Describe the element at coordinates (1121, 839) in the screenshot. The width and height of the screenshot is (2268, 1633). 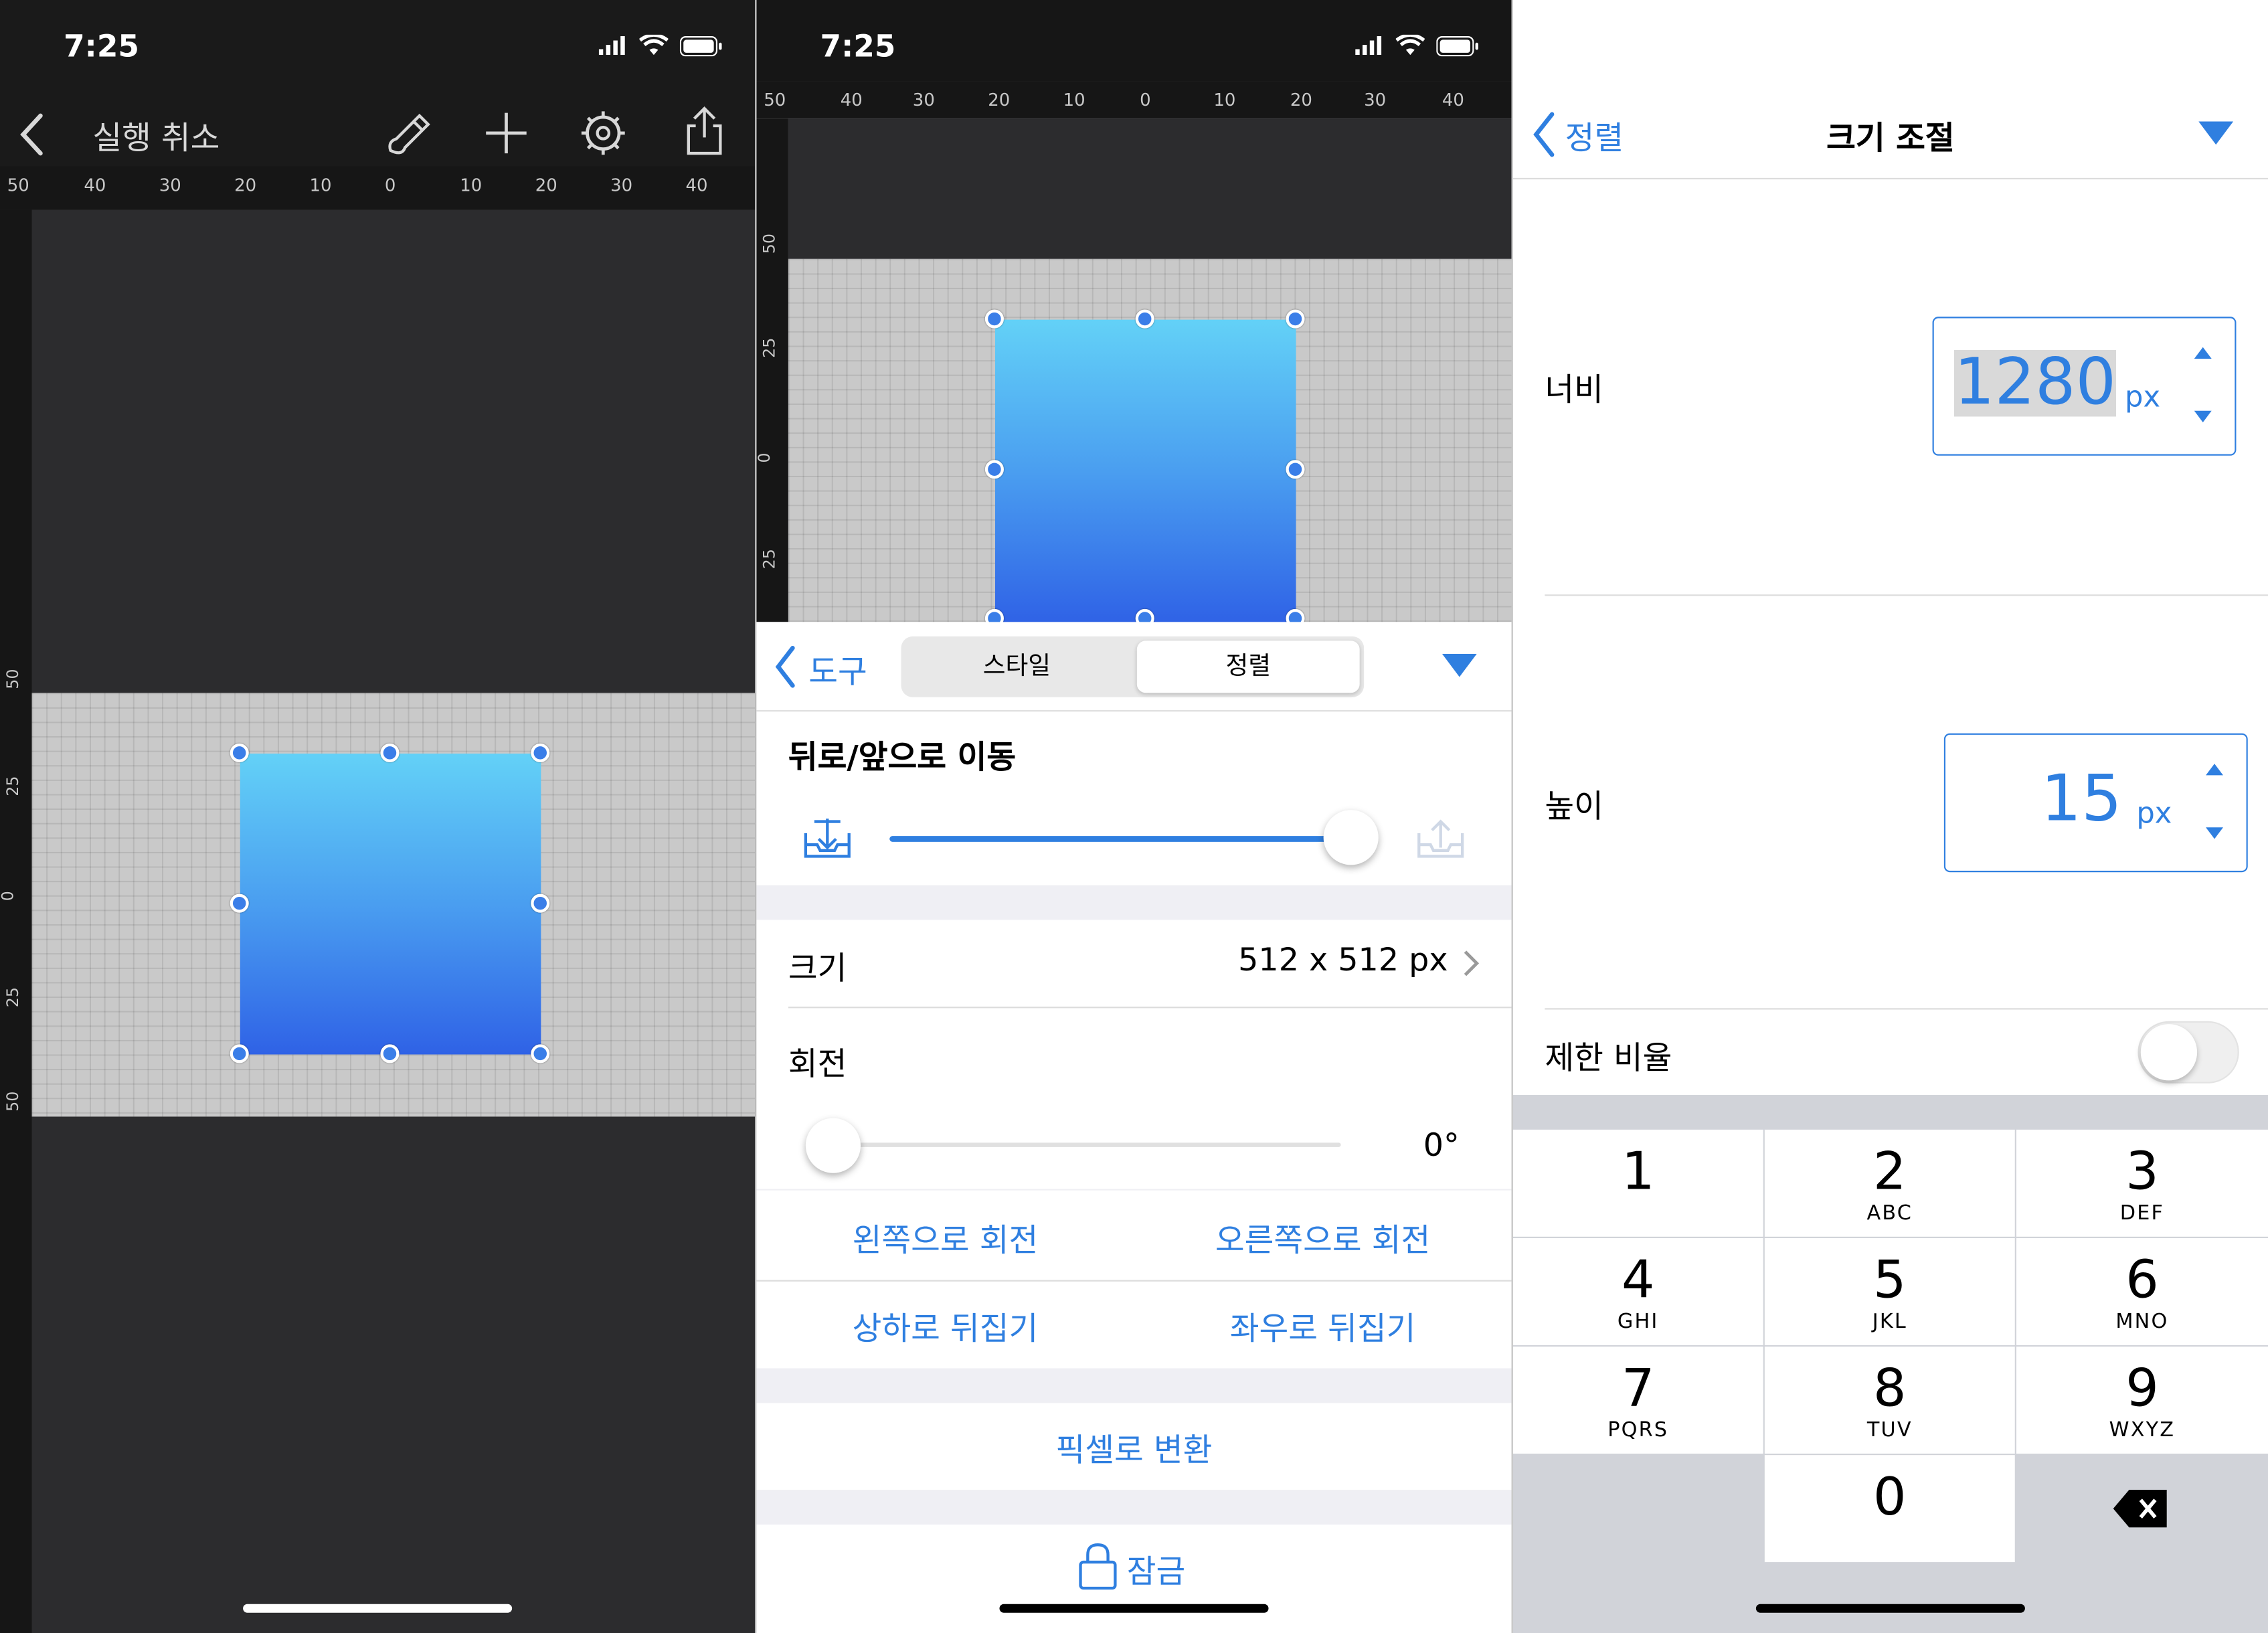
I see `arrange-slider-track` at that location.